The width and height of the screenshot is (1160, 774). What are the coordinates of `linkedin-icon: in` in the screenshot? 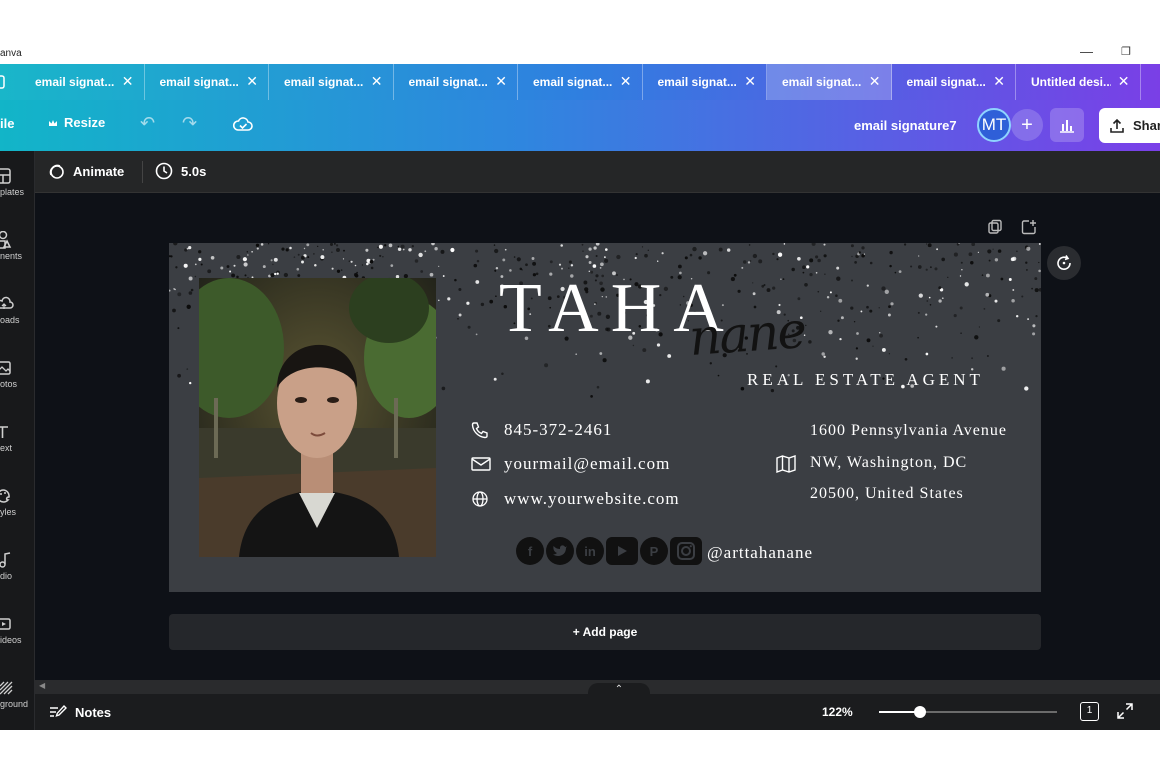 It's located at (590, 551).